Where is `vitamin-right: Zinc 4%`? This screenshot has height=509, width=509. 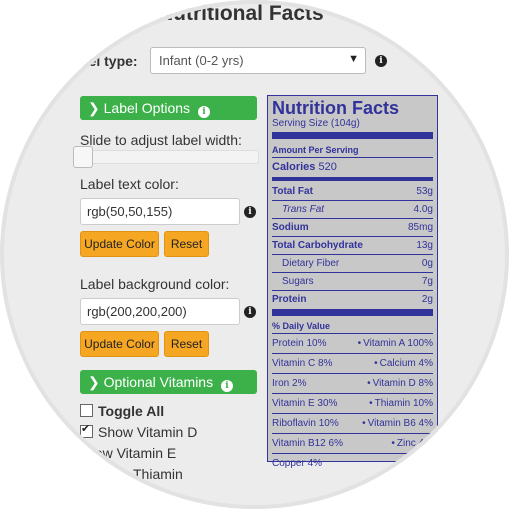 vitamin-right: Zinc 4% is located at coordinates (414, 443).